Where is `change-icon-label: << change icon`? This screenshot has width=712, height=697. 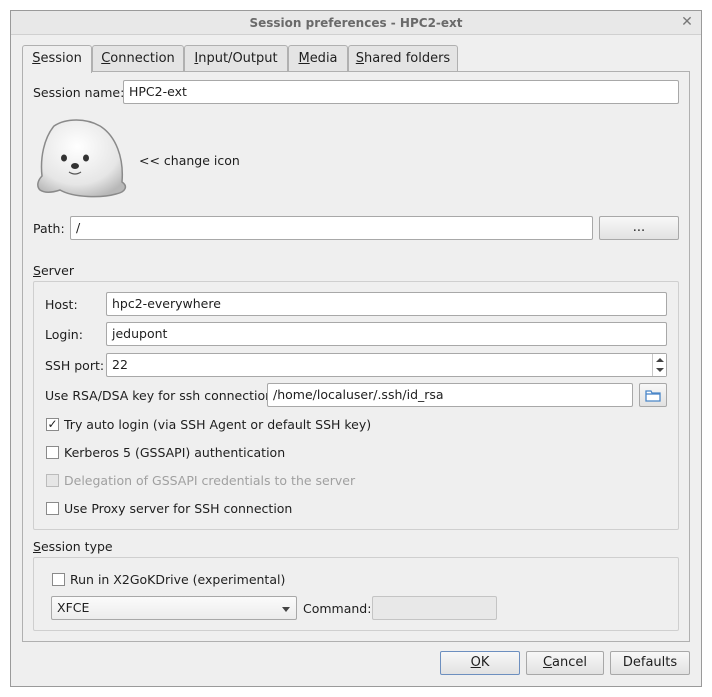
change-icon-label: << change icon is located at coordinates (189, 160).